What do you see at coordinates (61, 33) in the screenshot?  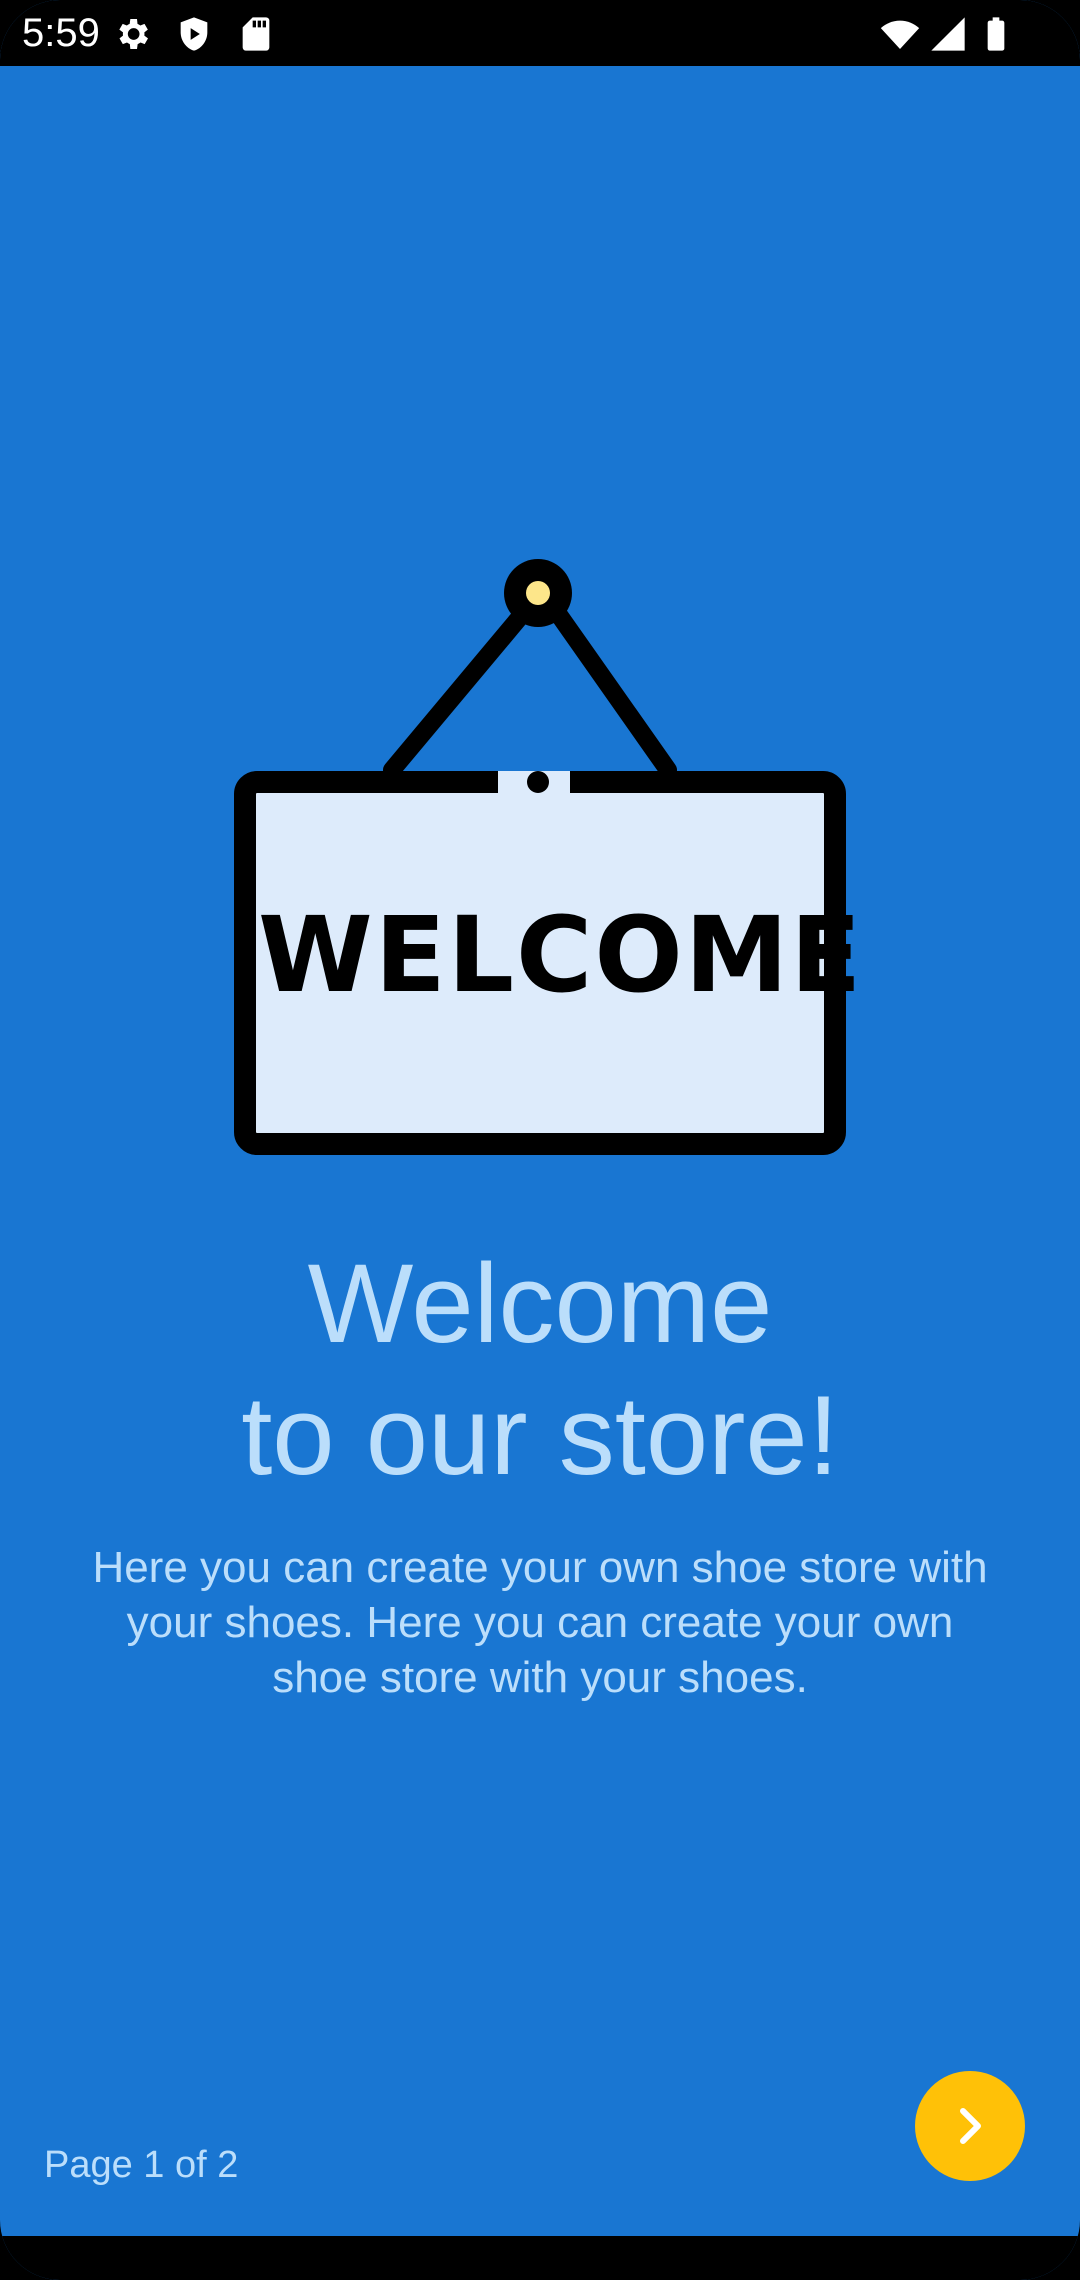 I see `status-time: 5:59` at bounding box center [61, 33].